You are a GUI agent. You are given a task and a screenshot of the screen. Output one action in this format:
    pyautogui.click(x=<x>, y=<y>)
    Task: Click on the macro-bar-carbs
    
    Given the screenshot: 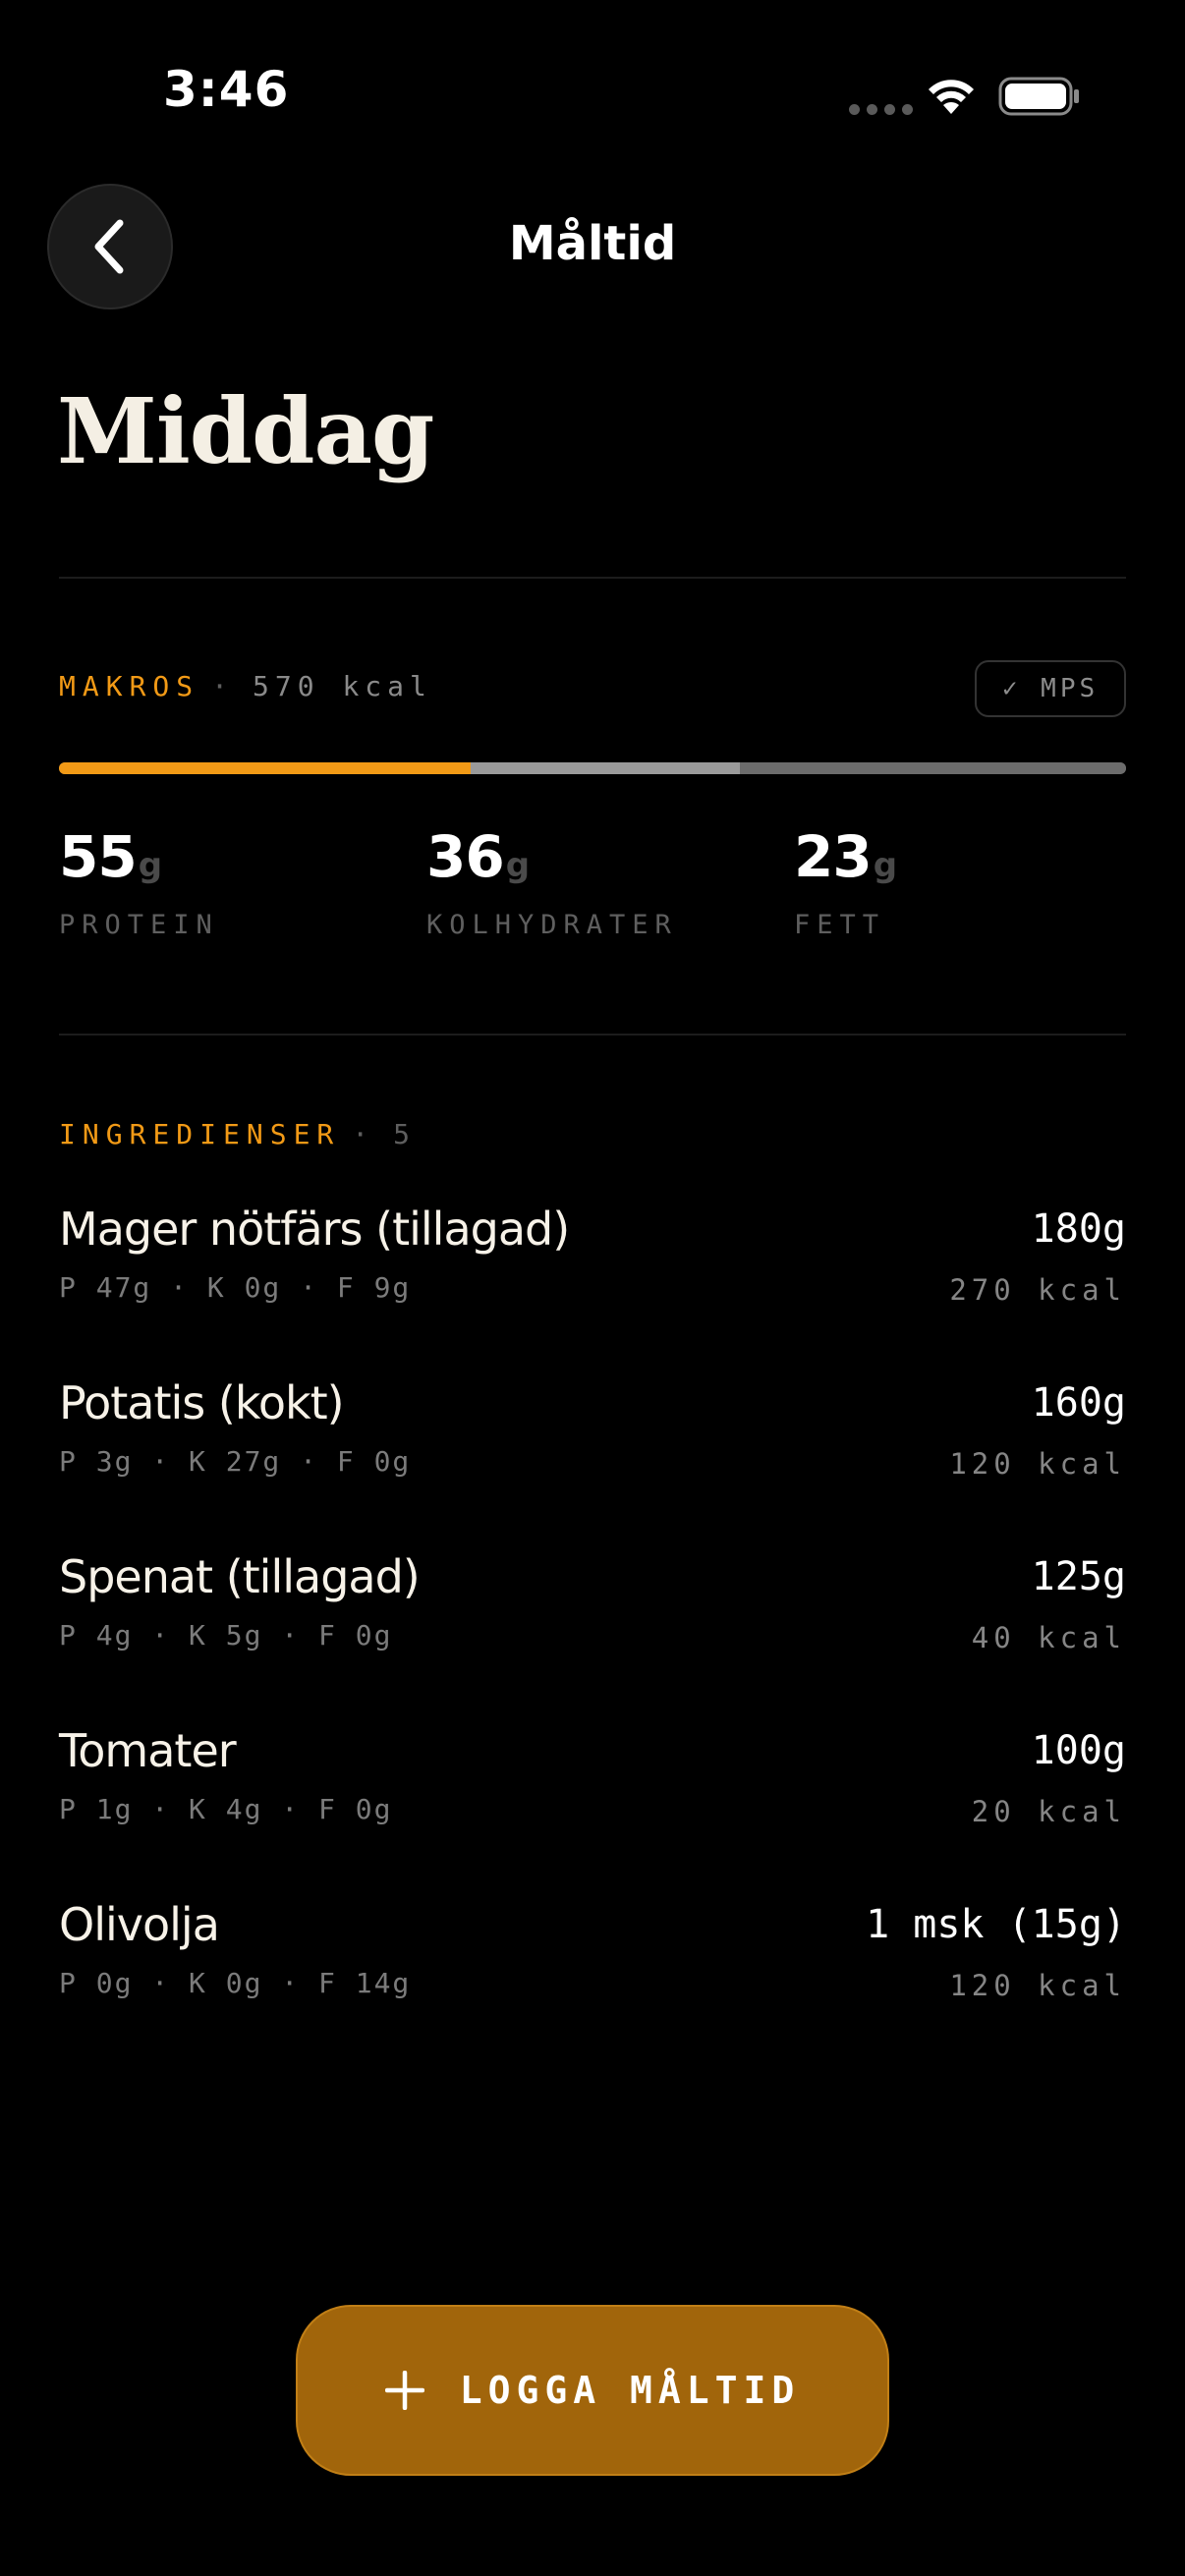 What is the action you would take?
    pyautogui.click(x=606, y=768)
    